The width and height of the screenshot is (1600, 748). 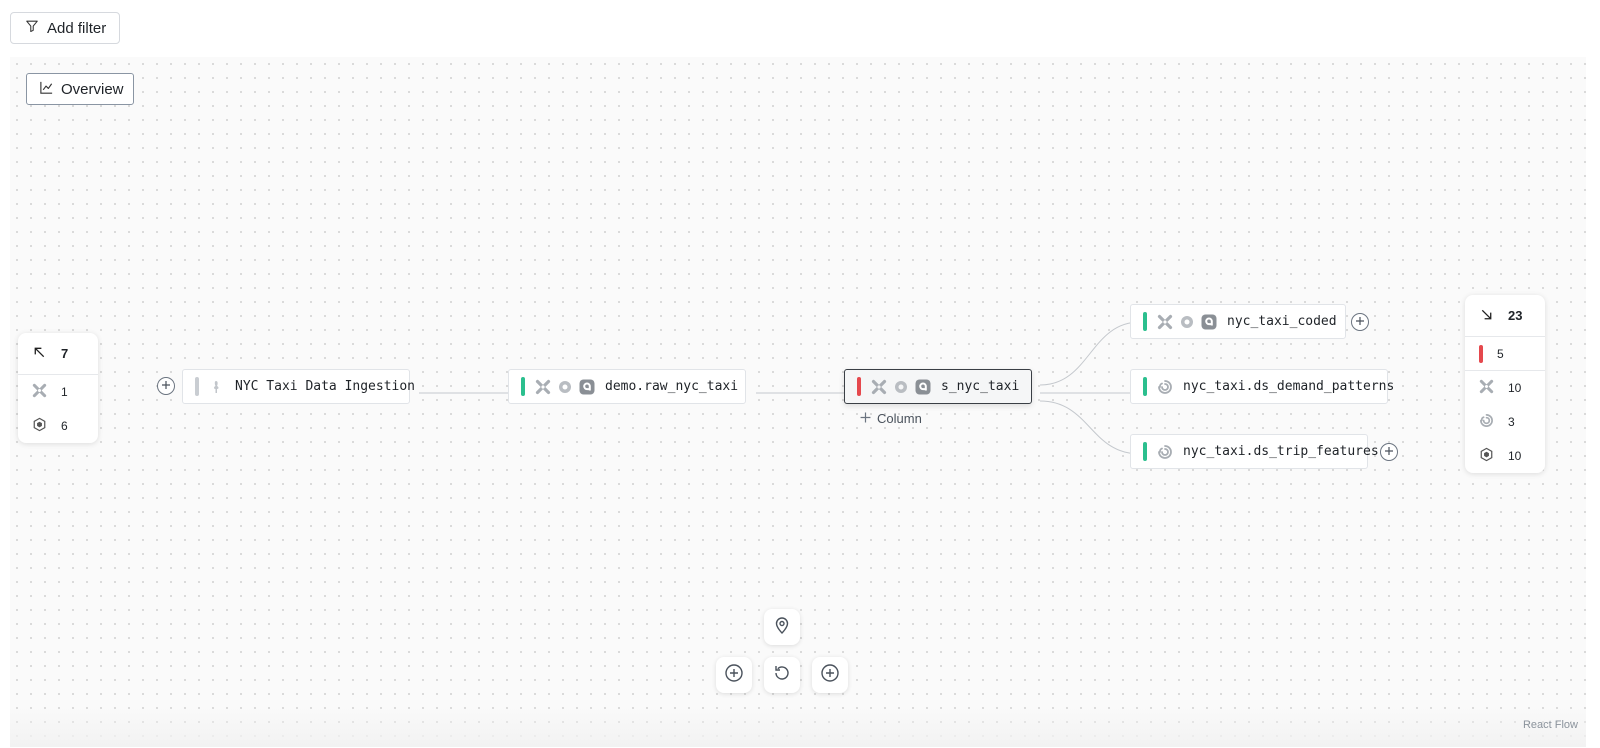 What do you see at coordinates (39, 354) in the screenshot?
I see `arrow-up-left-icon` at bounding box center [39, 354].